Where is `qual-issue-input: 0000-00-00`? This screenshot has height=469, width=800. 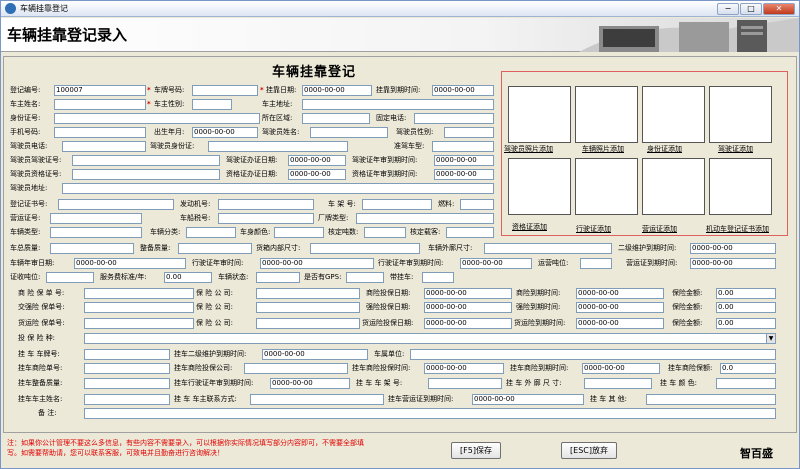 qual-issue-input: 0000-00-00 is located at coordinates (317, 174).